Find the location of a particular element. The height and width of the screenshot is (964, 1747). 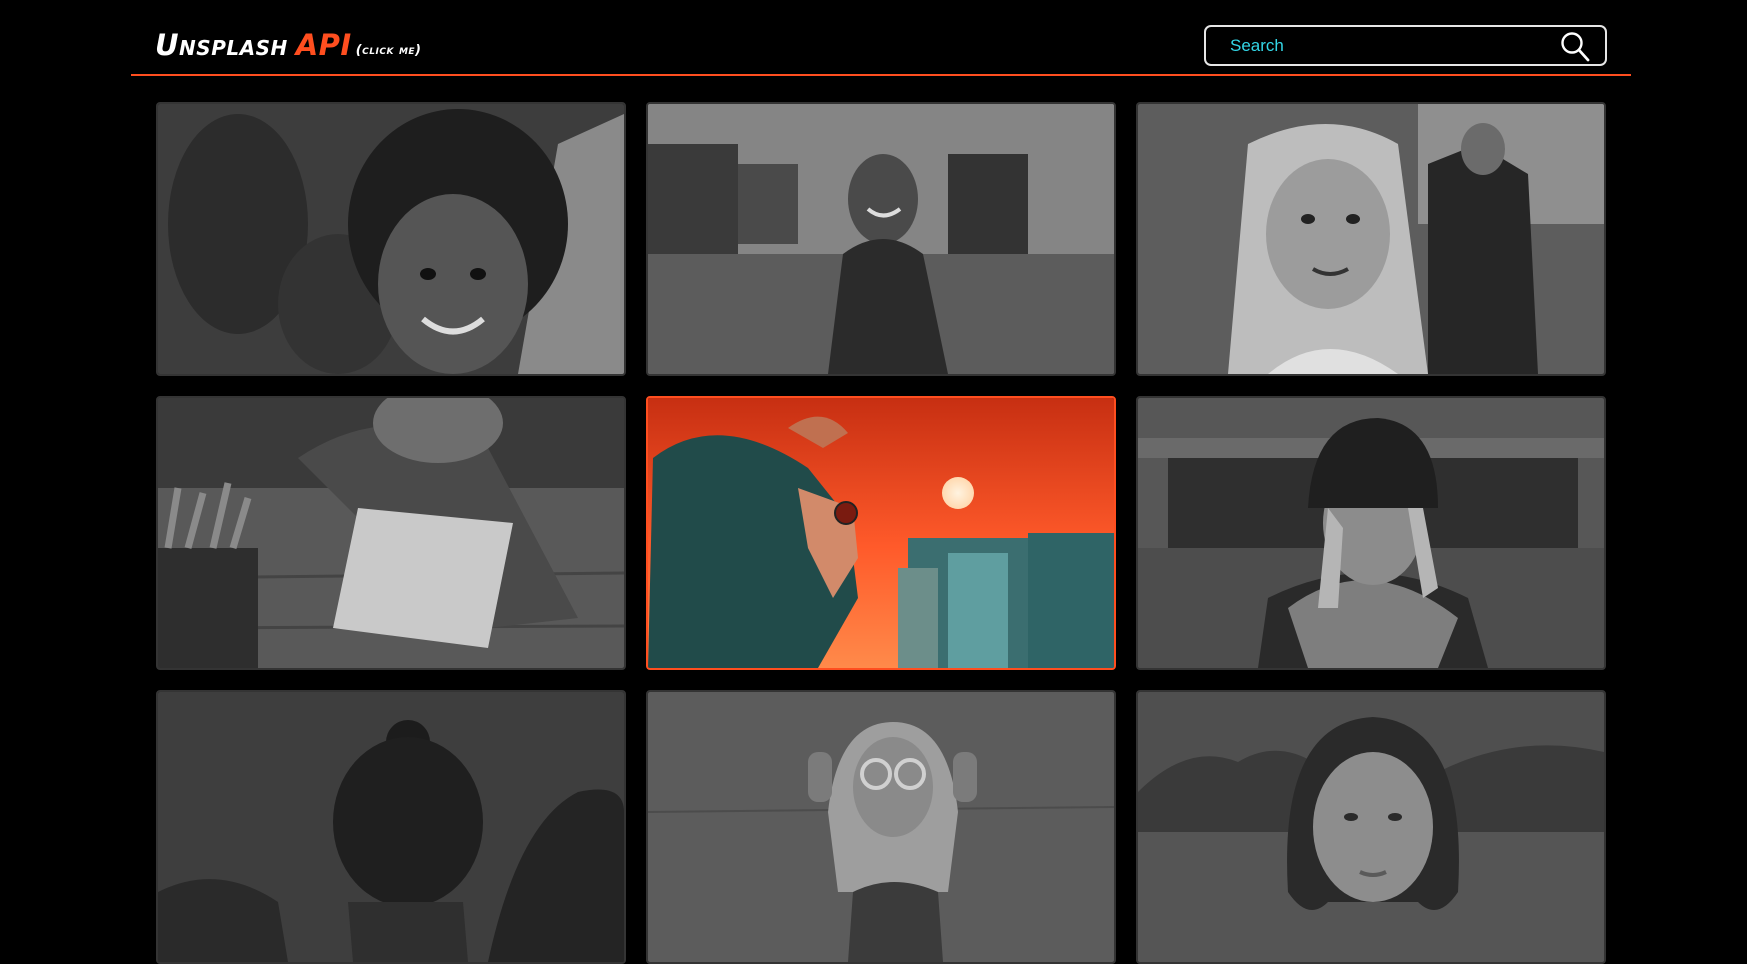

photo-sunset-woman is located at coordinates (881, 533).